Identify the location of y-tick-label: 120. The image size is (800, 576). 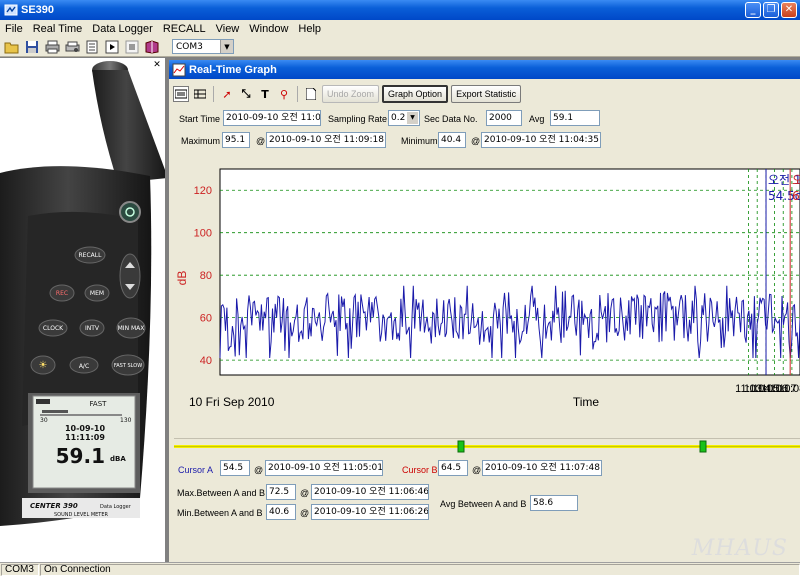
(203, 191).